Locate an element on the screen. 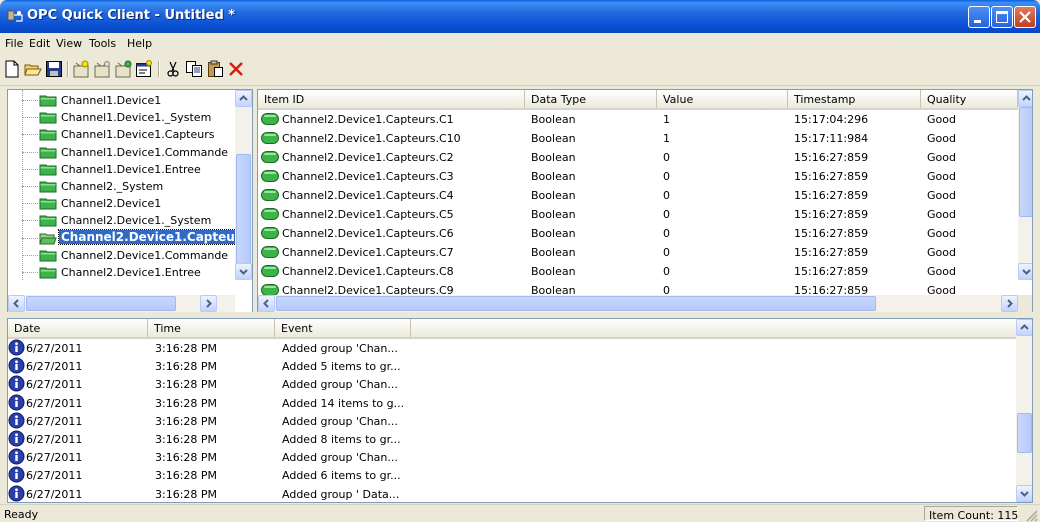  items-vertical-scrollbar is located at coordinates (1025, 185).